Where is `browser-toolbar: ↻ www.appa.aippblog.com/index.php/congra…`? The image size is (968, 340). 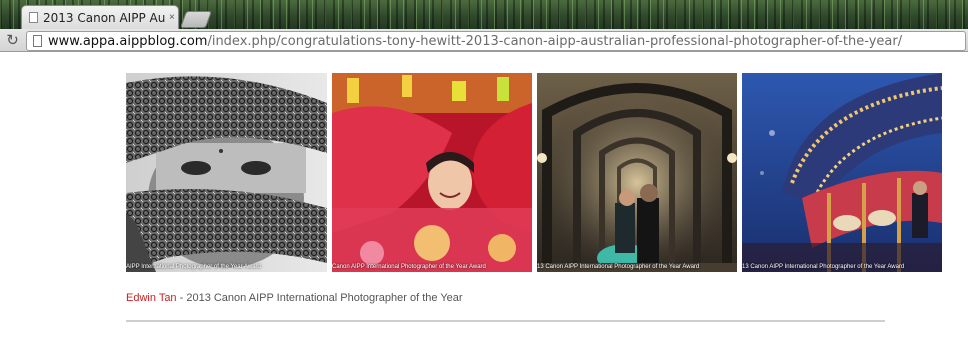 browser-toolbar: ↻ www.appa.aippblog.com/index.php/congra… is located at coordinates (484, 40).